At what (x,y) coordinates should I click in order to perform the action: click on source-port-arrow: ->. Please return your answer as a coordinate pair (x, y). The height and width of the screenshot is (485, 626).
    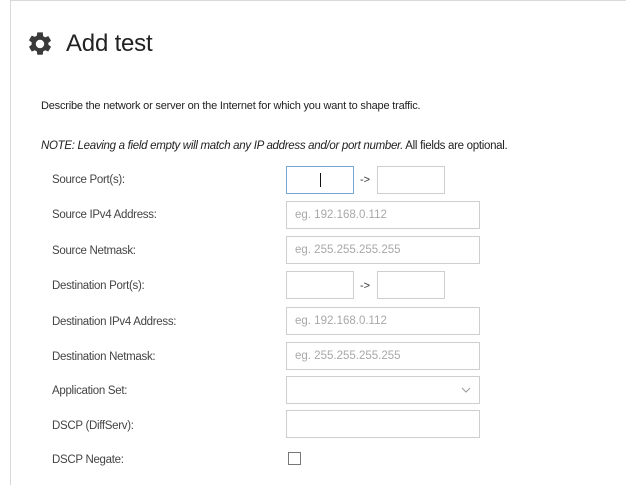
    Looking at the image, I should click on (365, 180).